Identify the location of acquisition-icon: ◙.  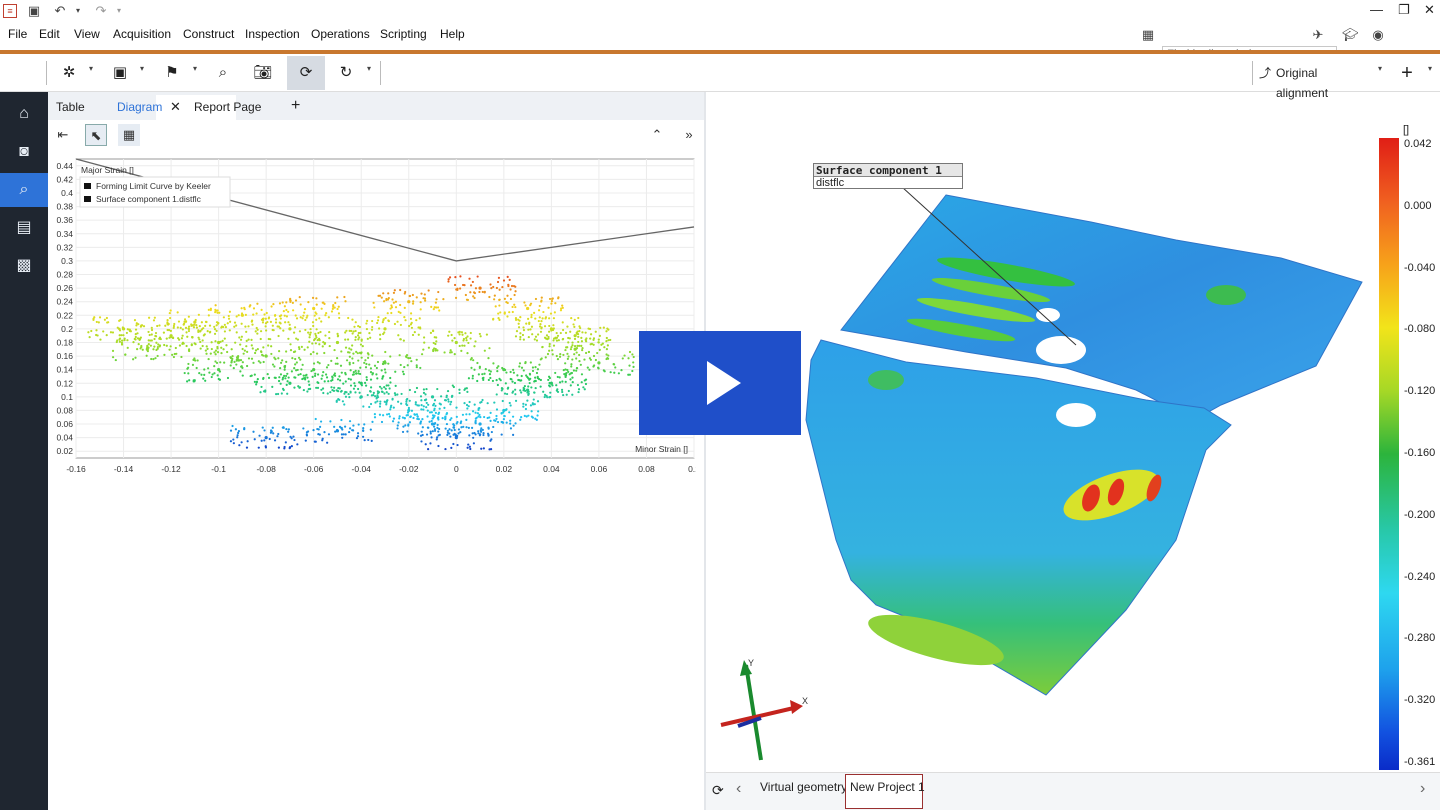
(24, 152).